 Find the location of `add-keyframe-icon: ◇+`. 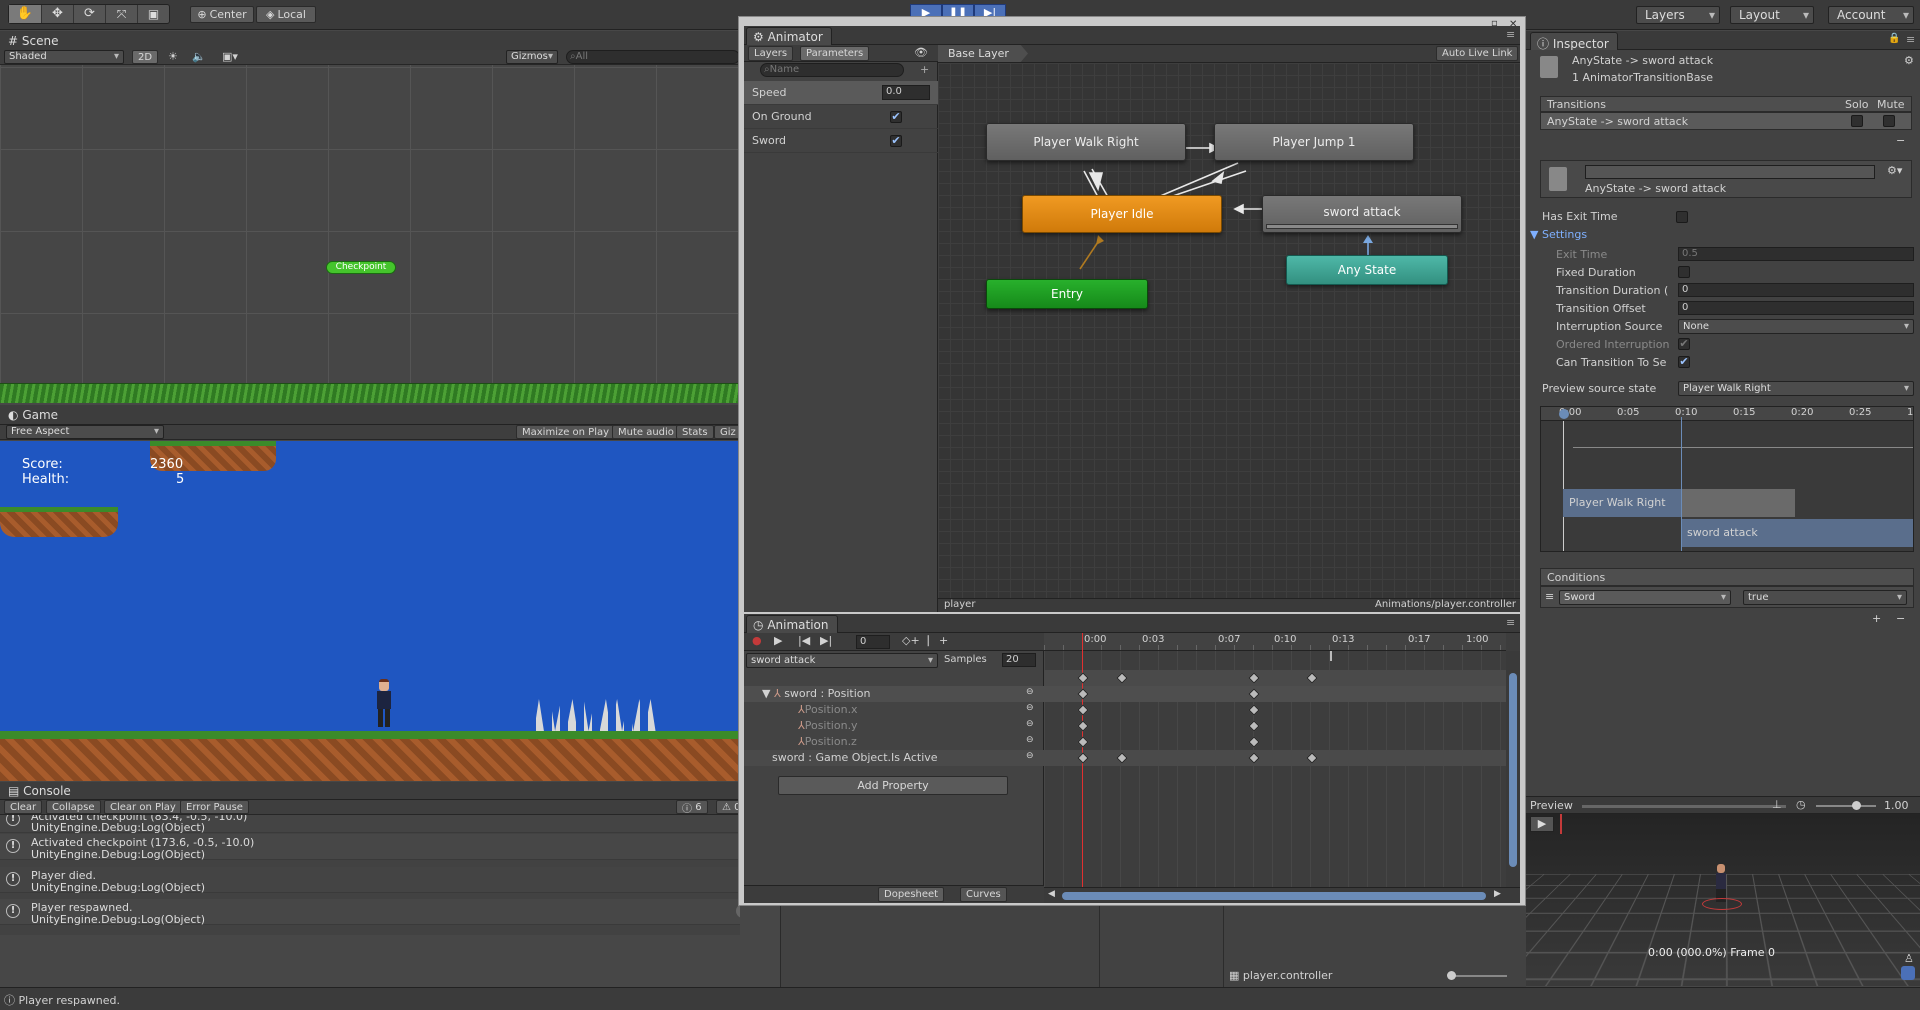

add-keyframe-icon: ◇+ is located at coordinates (911, 640).